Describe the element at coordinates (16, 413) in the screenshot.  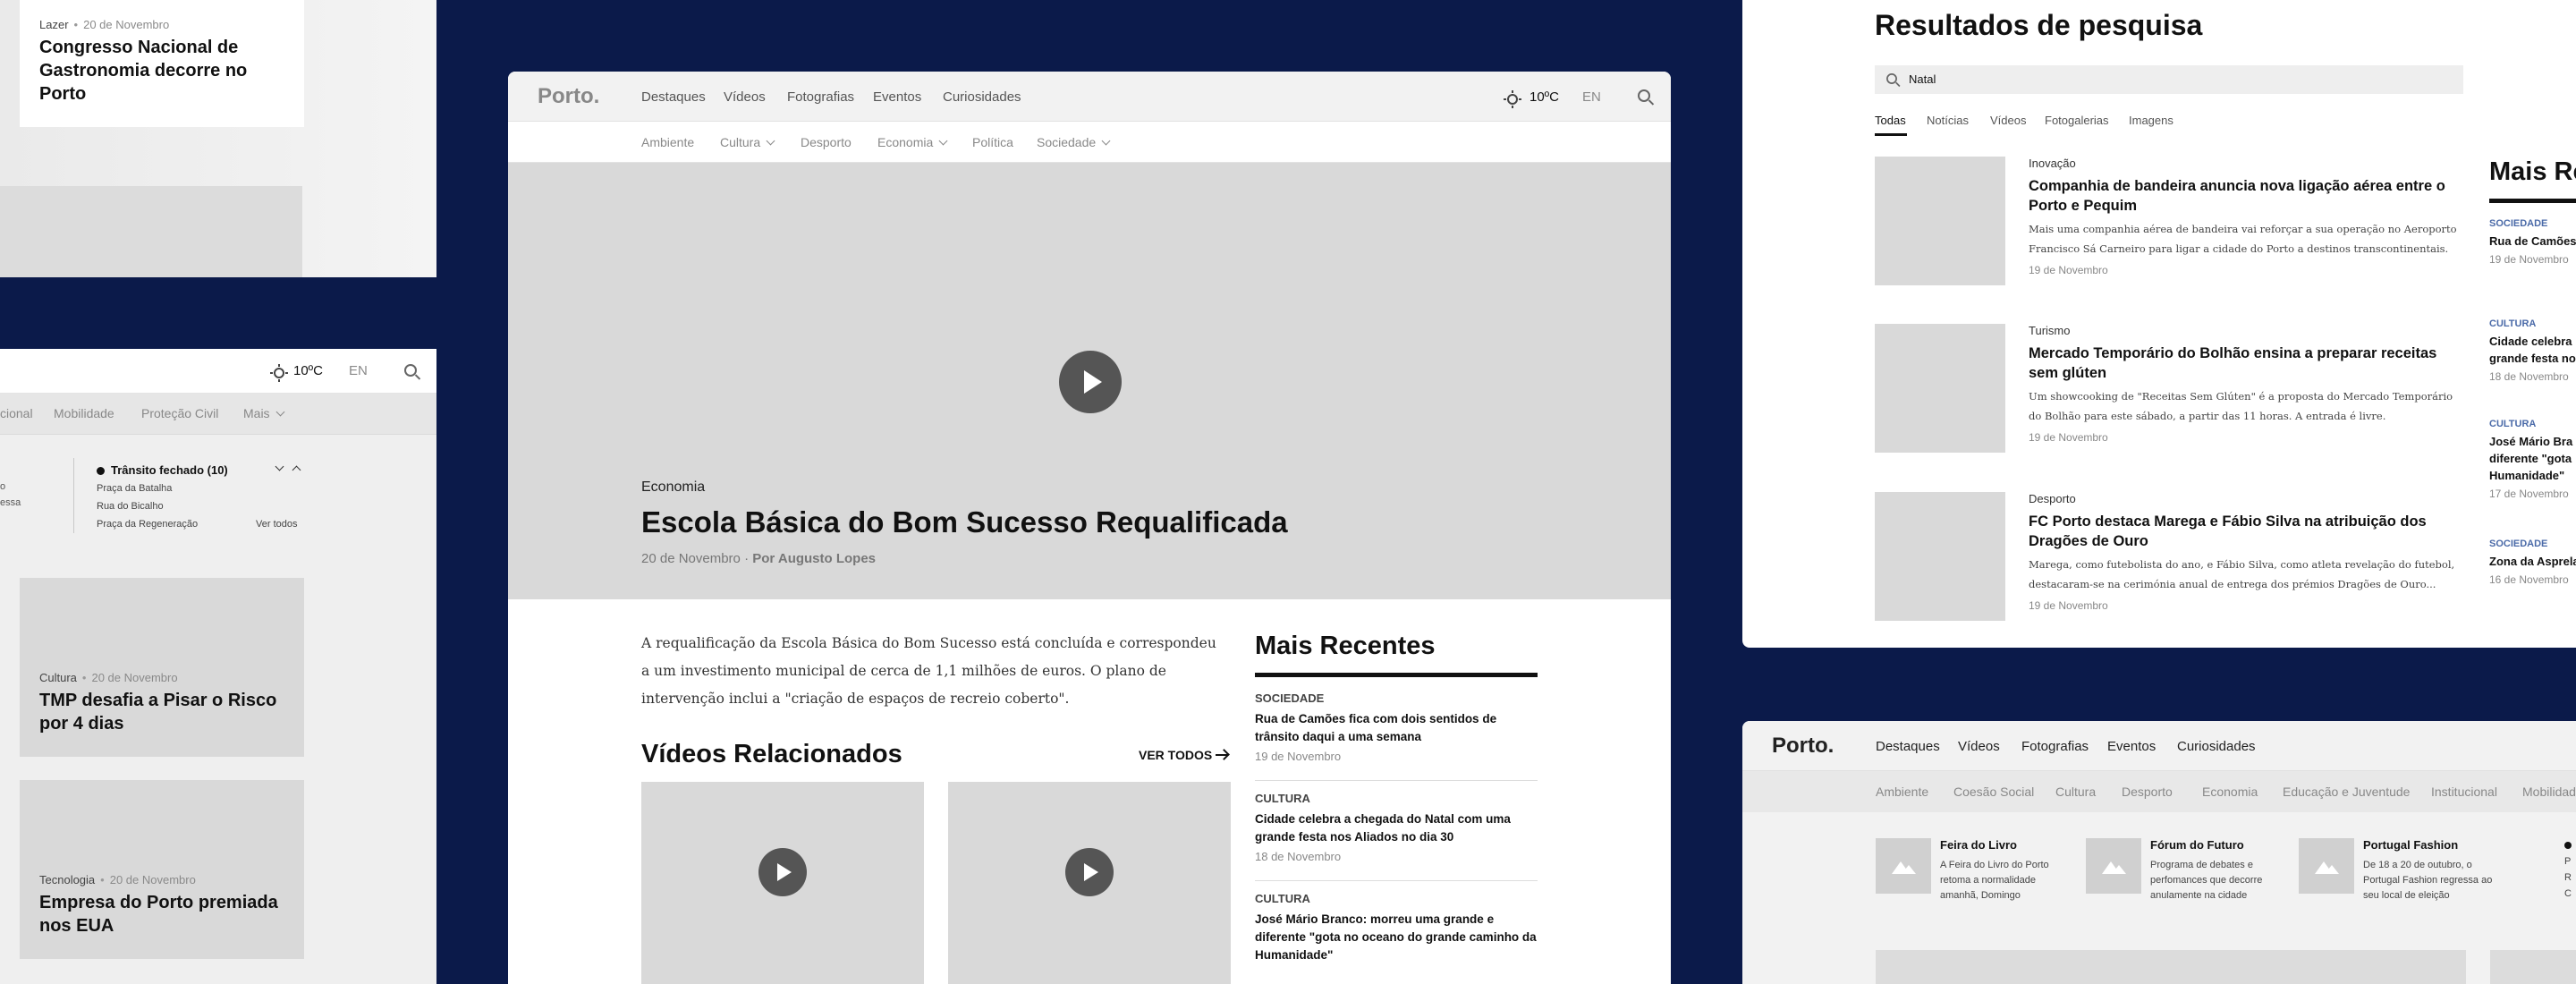
I see `subnav-item: cional` at that location.